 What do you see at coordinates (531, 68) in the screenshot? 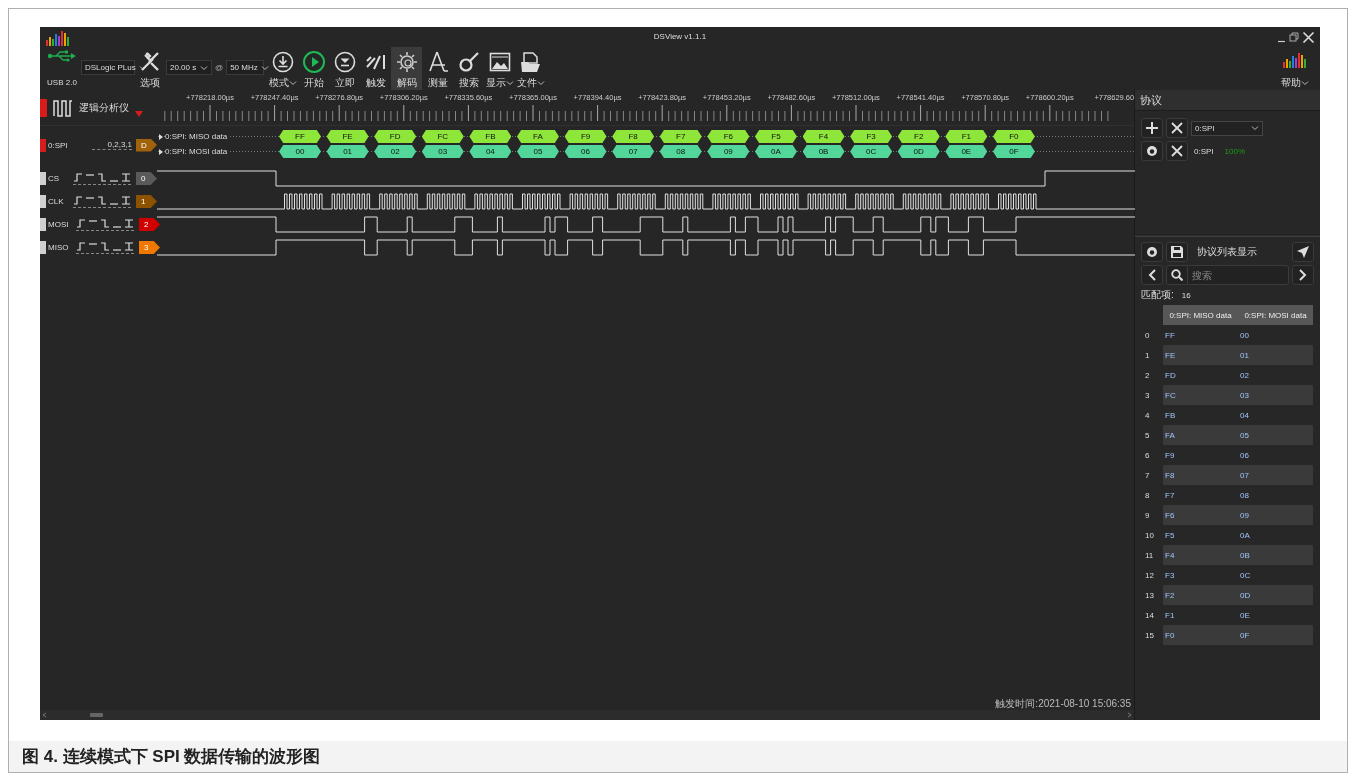
I see `toolbar-button: 文件` at bounding box center [531, 68].